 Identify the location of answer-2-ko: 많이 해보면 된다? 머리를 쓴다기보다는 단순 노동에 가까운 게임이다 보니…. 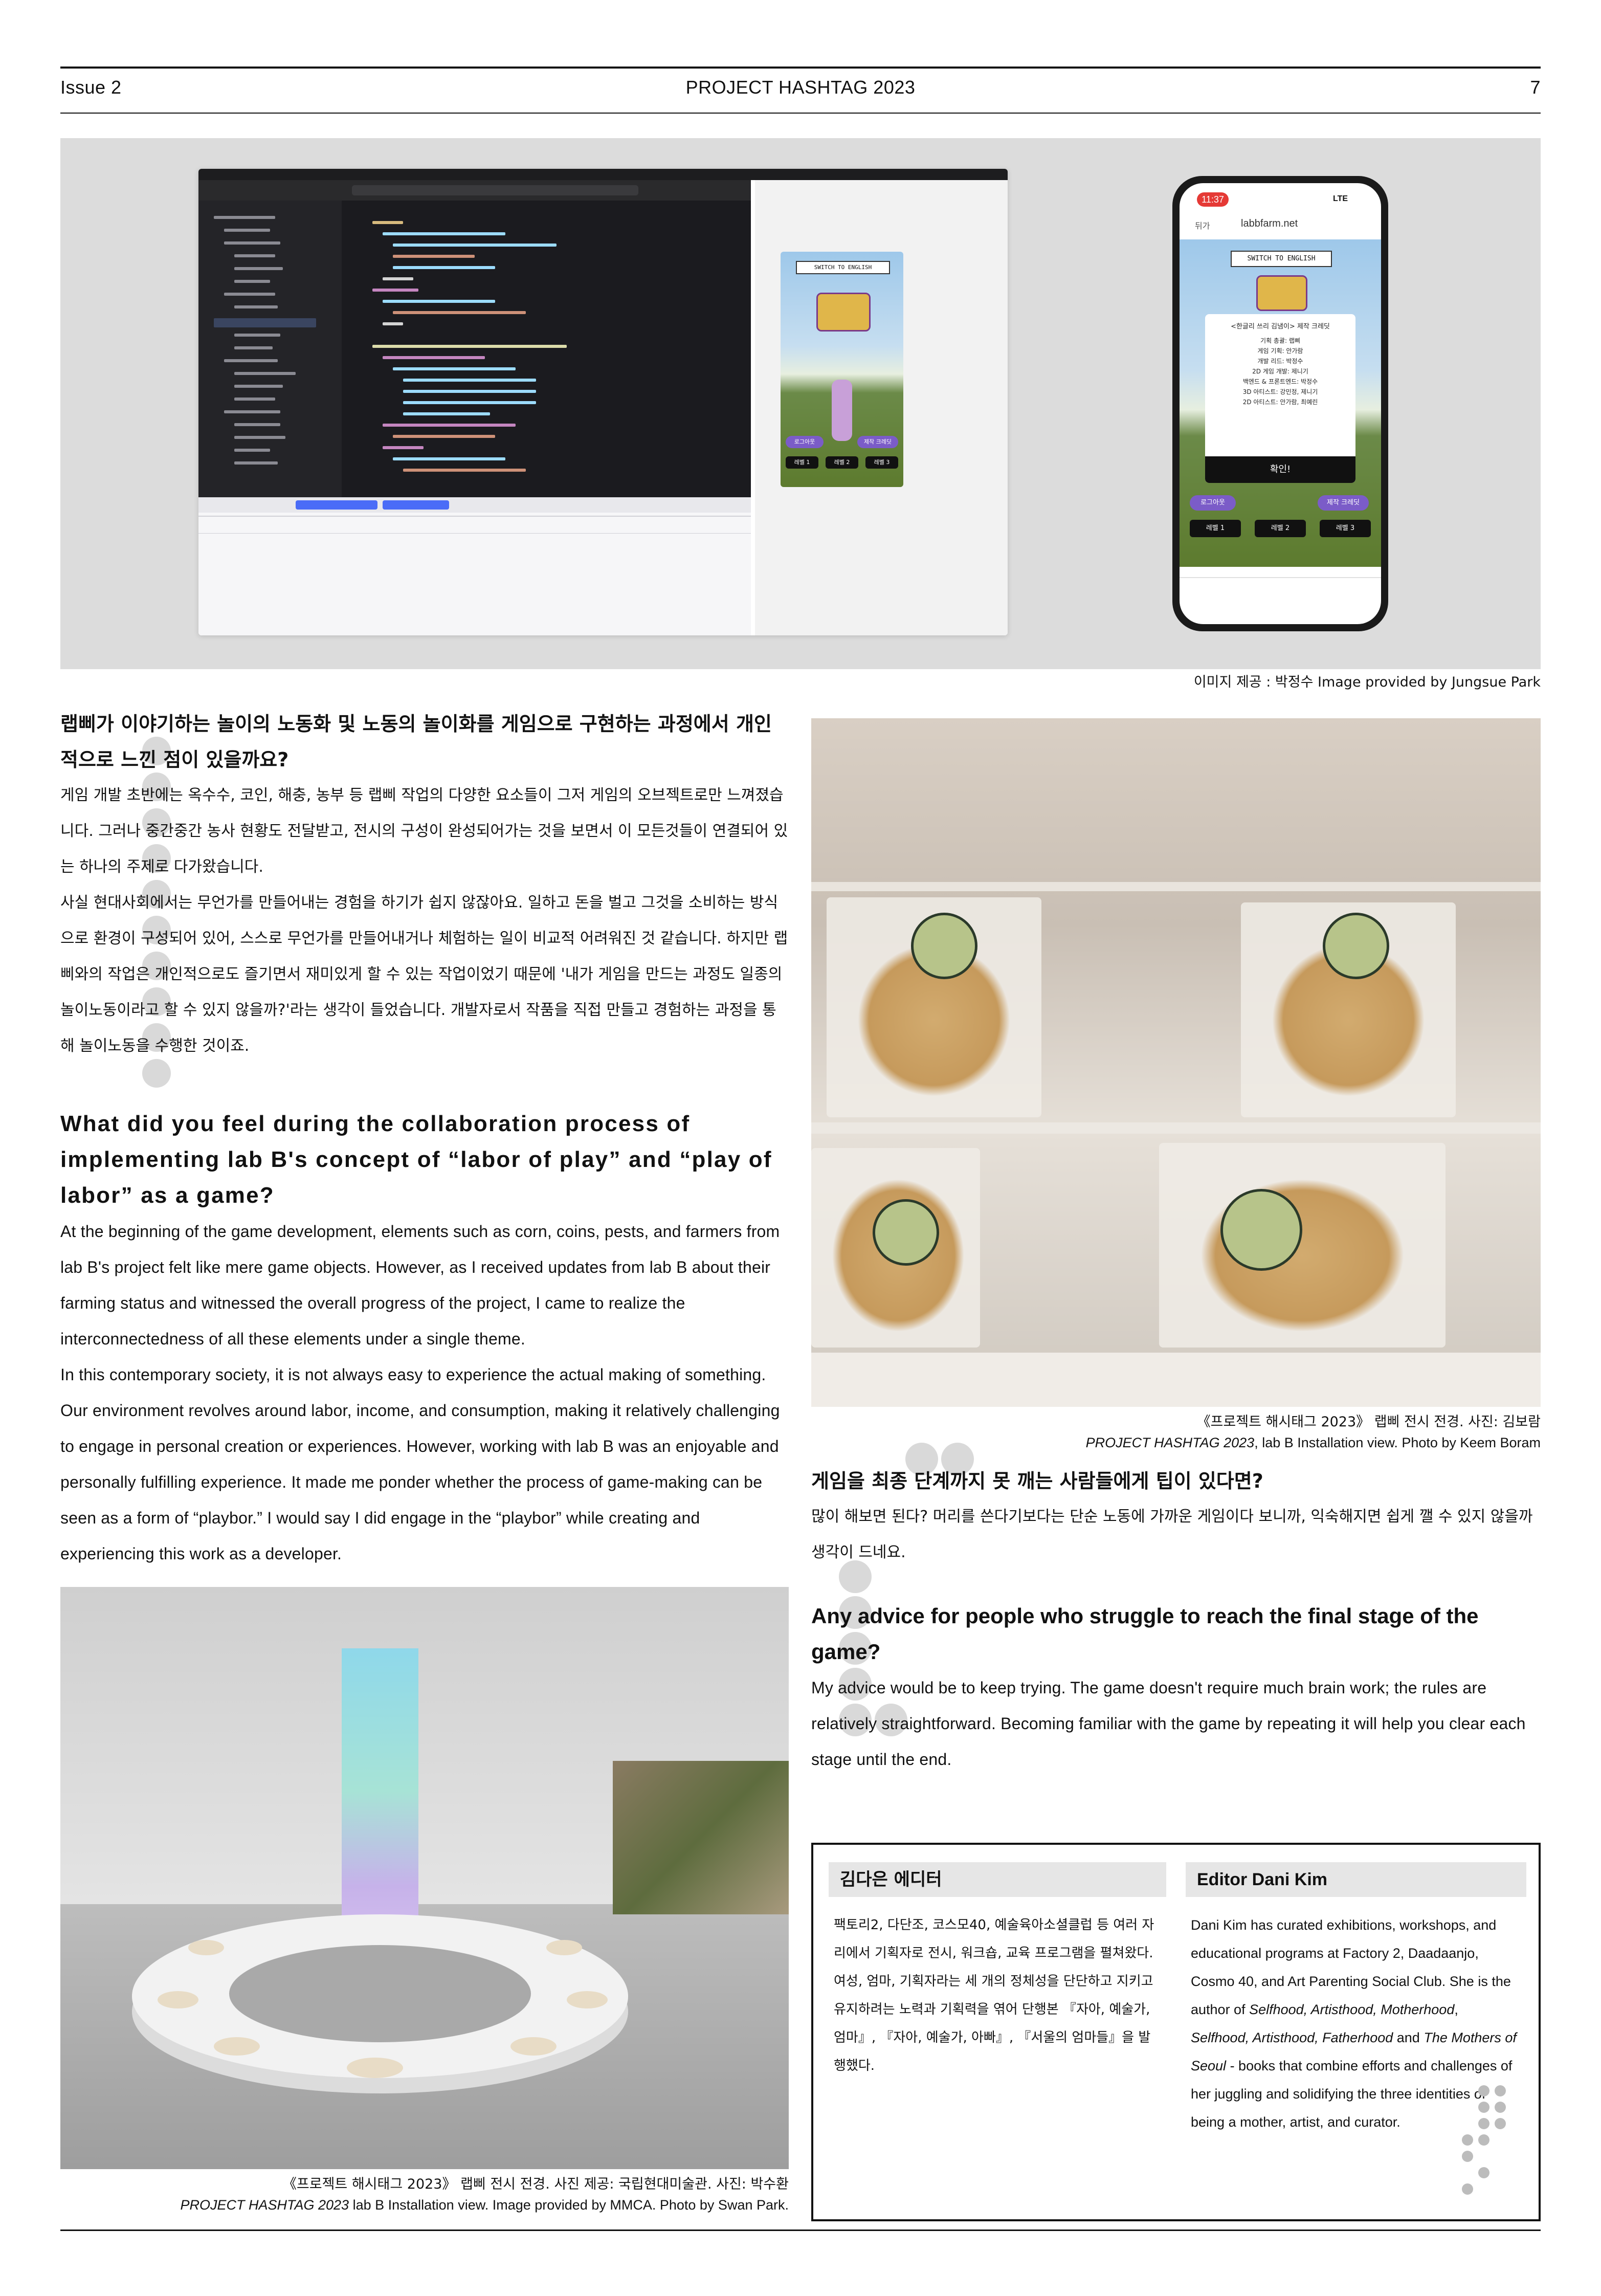
(1172, 1534).